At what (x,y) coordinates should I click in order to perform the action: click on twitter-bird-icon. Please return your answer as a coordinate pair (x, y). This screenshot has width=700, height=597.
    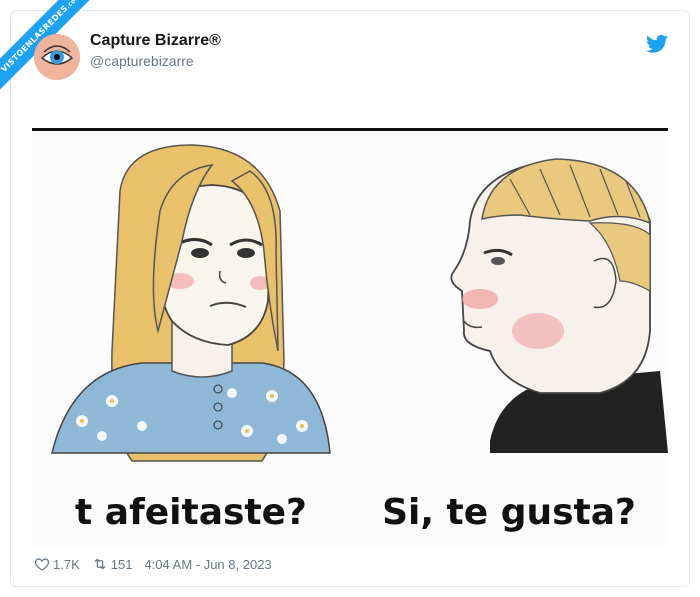
    Looking at the image, I should click on (657, 44).